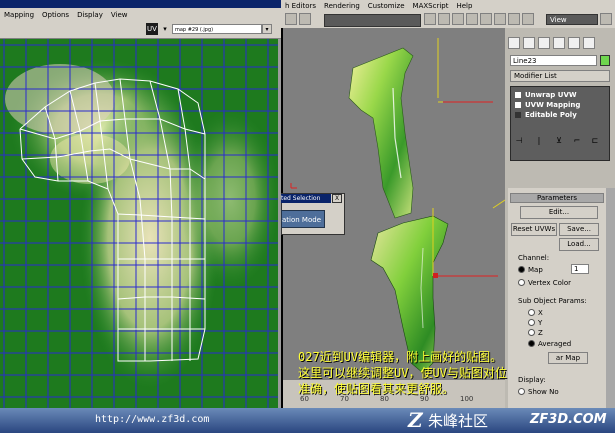 This screenshot has height=433, width=615. What do you see at coordinates (519, 142) in the screenshot?
I see `pin-stack-icon: ⊣` at bounding box center [519, 142].